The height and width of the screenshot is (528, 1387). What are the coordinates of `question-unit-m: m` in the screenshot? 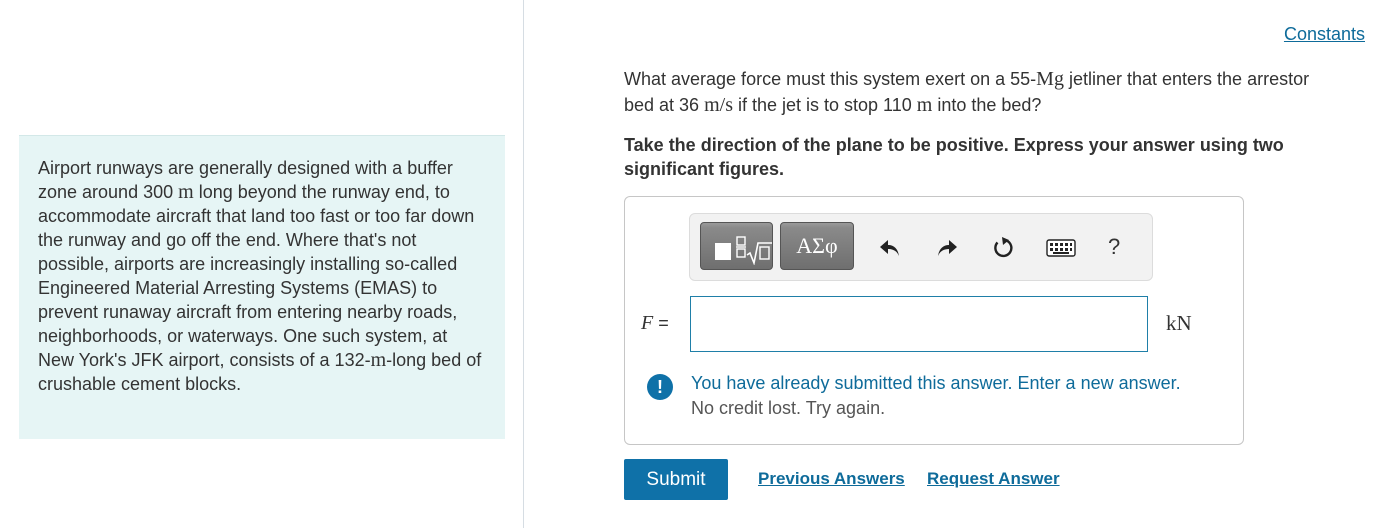 It's located at (924, 105).